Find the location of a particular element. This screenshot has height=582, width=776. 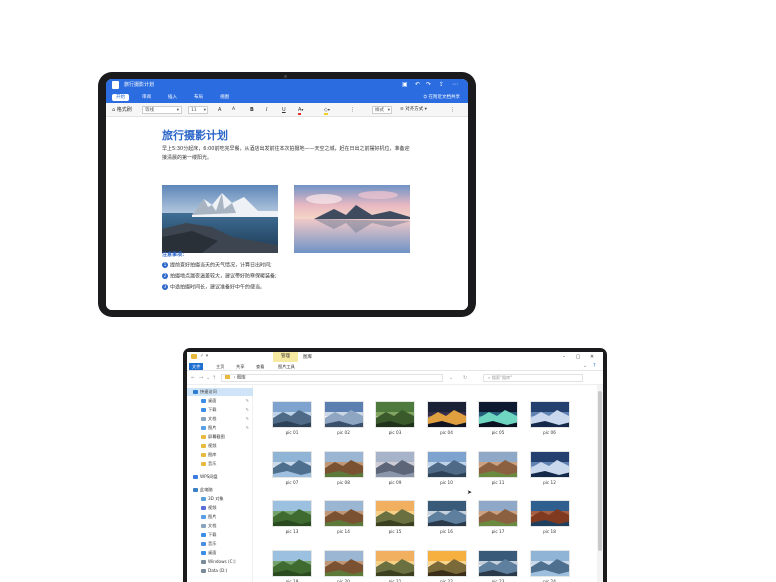

file-name-label: pic 20 is located at coordinates (344, 580).